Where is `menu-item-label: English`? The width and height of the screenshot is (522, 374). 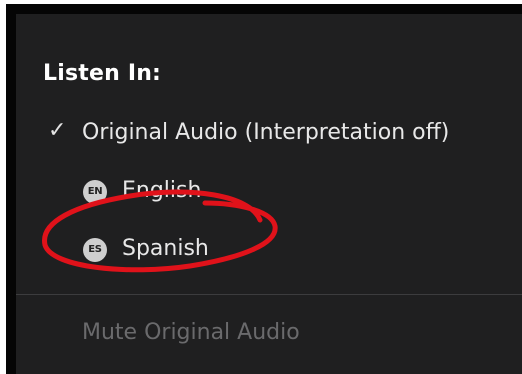 menu-item-label: English is located at coordinates (162, 190).